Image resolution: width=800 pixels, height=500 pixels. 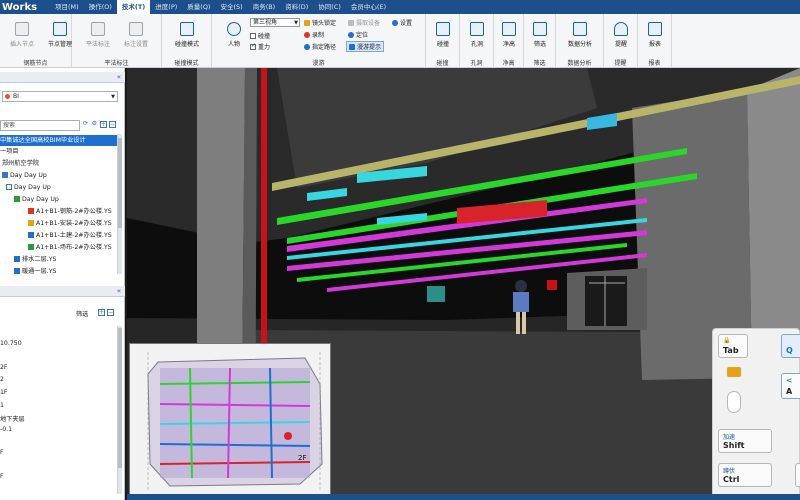 I want to click on refresh-icon: ⟳, so click(x=85, y=124).